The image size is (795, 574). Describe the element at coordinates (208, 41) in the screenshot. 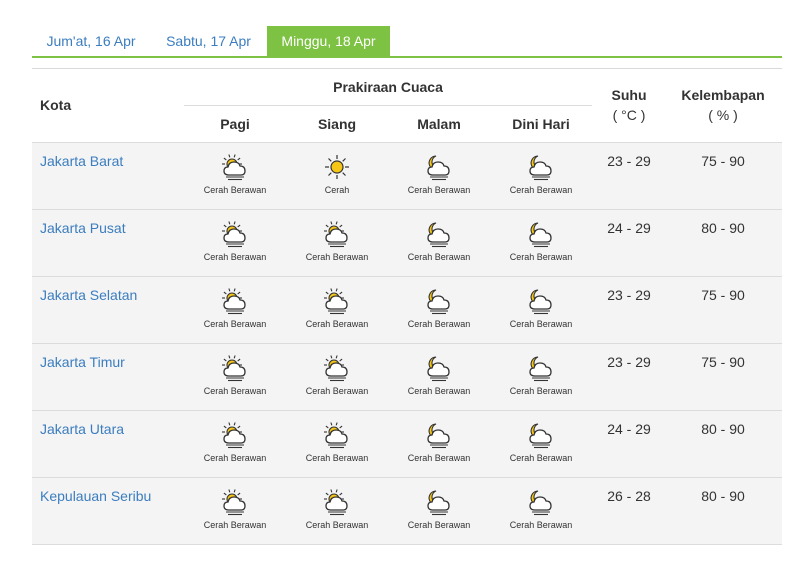

I see `tab-sabtu: Sabtu, 17 Apr` at that location.